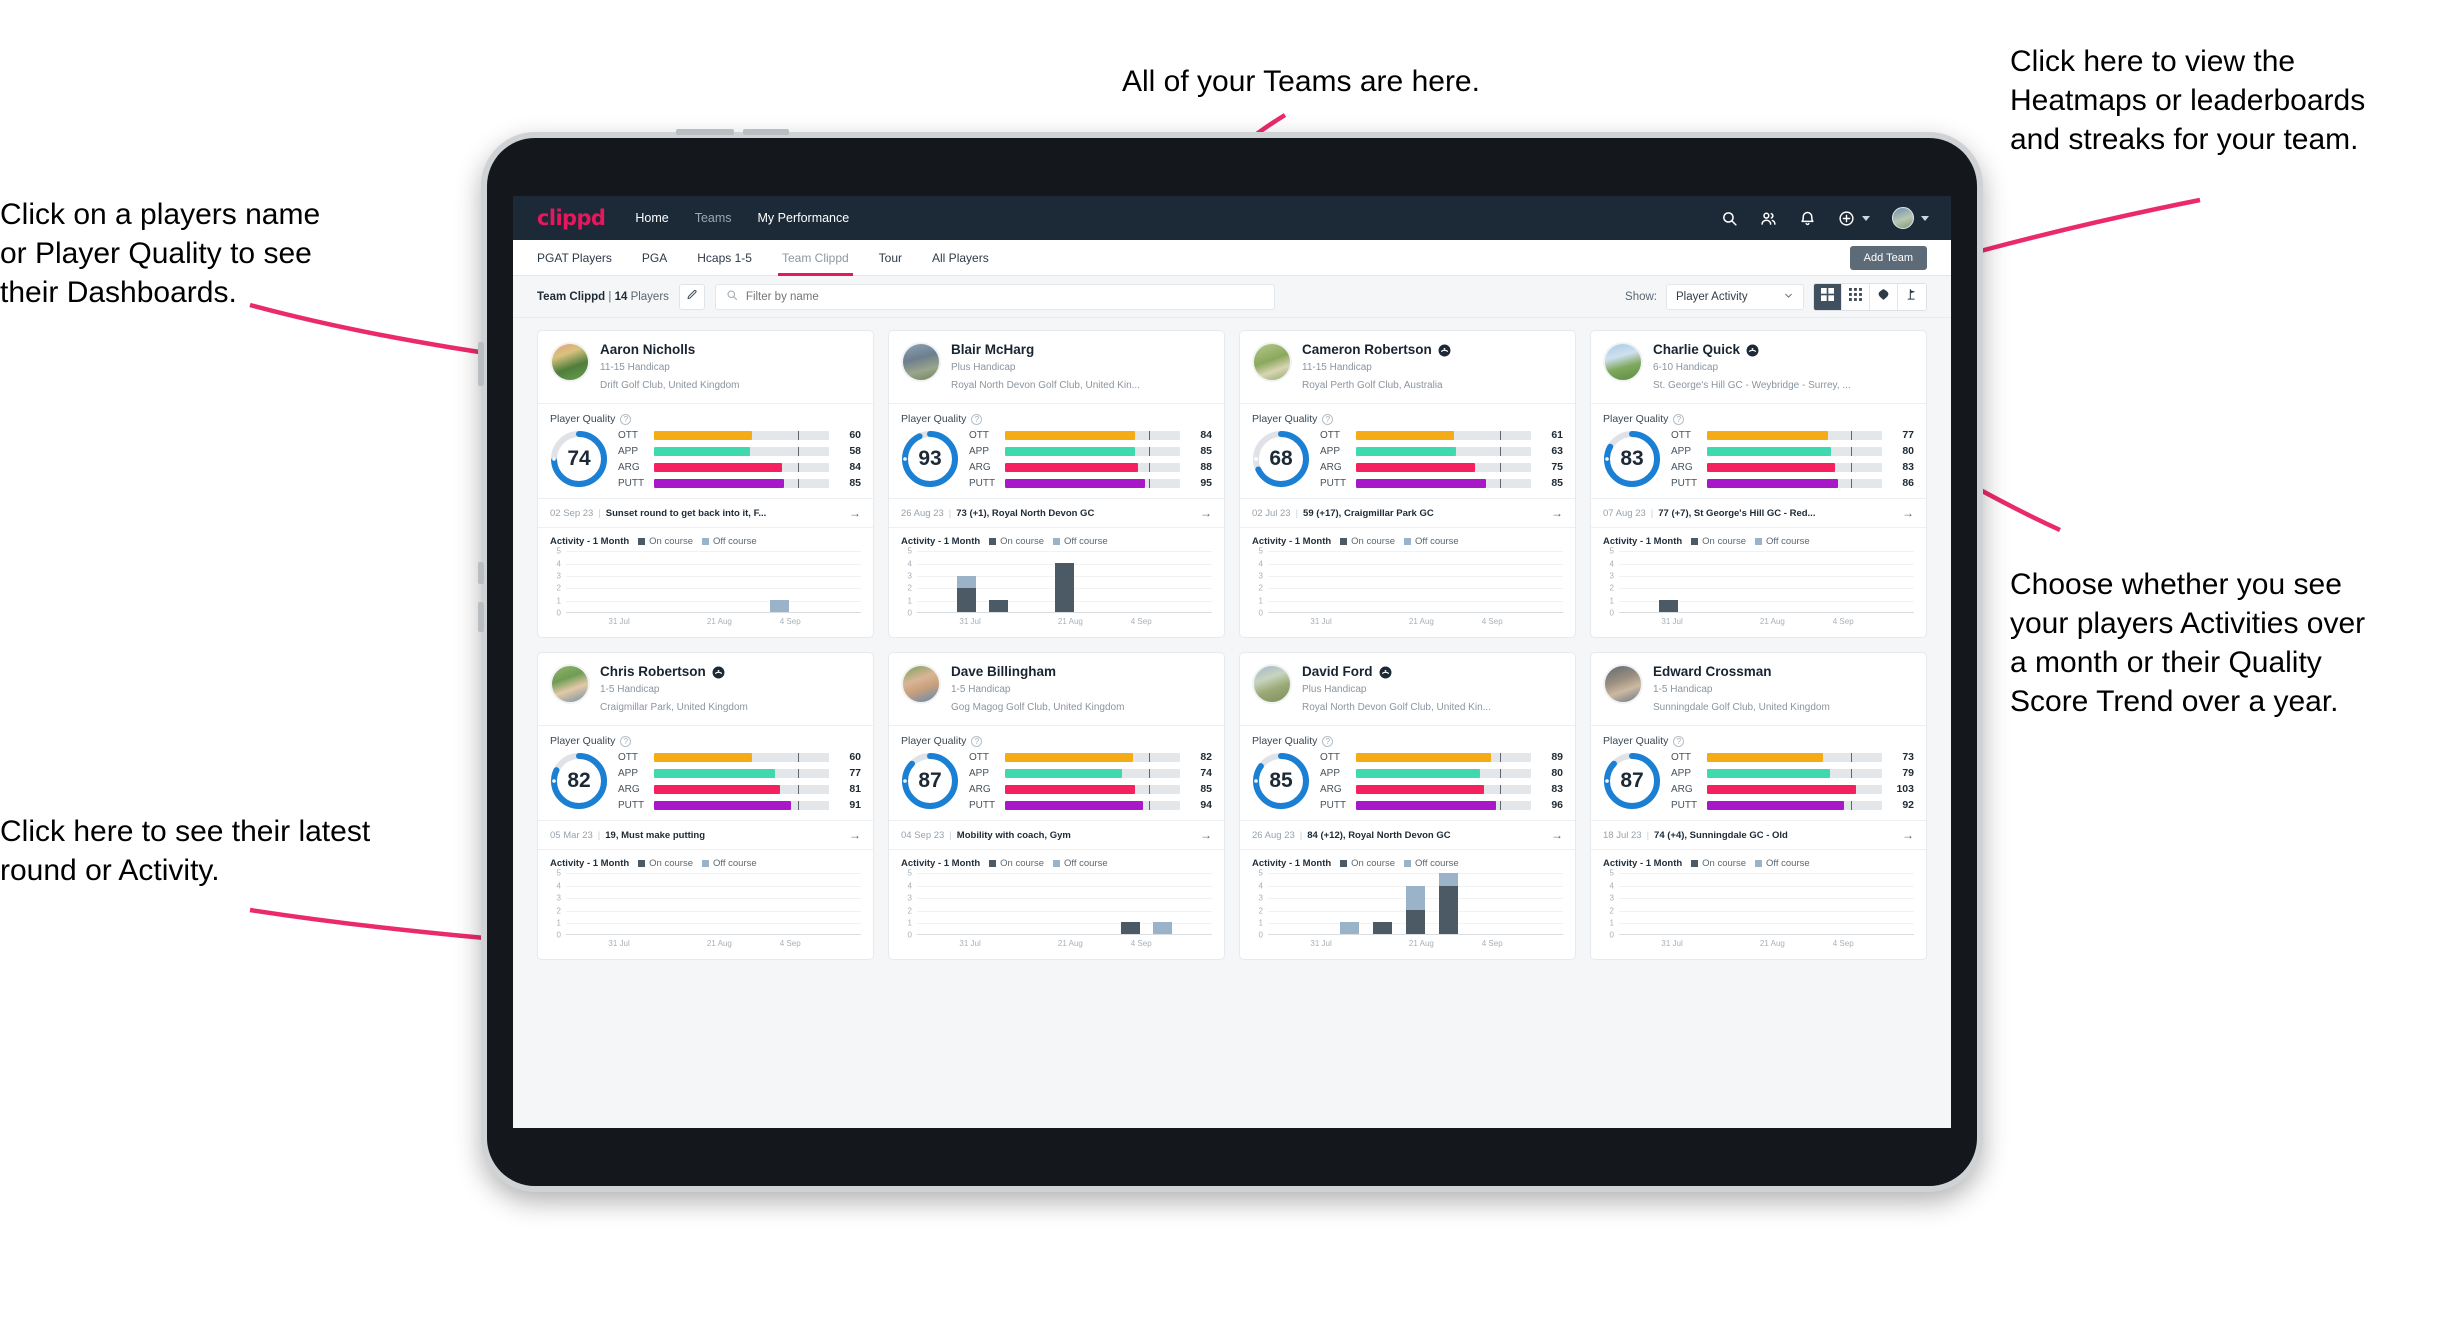 This screenshot has width=2452, height=1319. What do you see at coordinates (1856, 296) in the screenshot?
I see `view-dense-grid-button` at bounding box center [1856, 296].